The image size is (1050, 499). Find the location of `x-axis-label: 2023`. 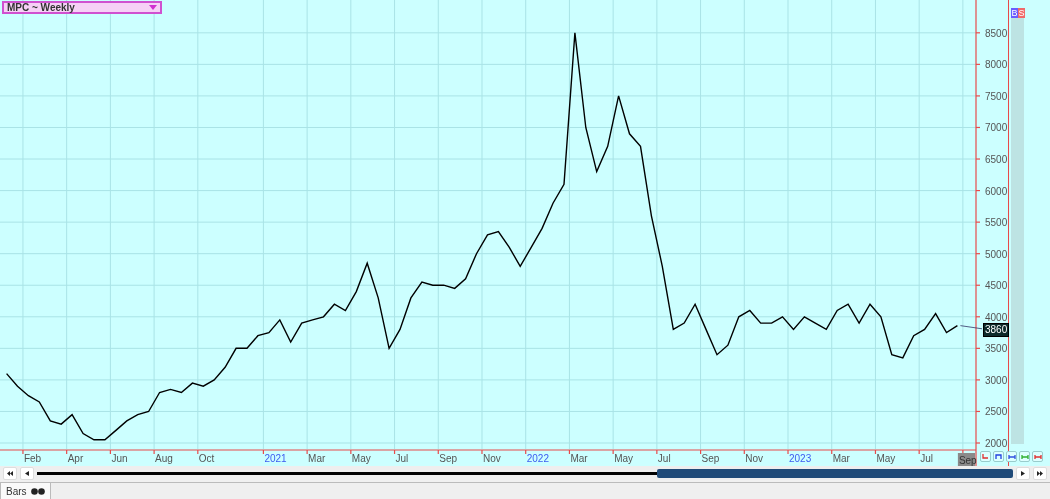

x-axis-label: 2023 is located at coordinates (800, 458).